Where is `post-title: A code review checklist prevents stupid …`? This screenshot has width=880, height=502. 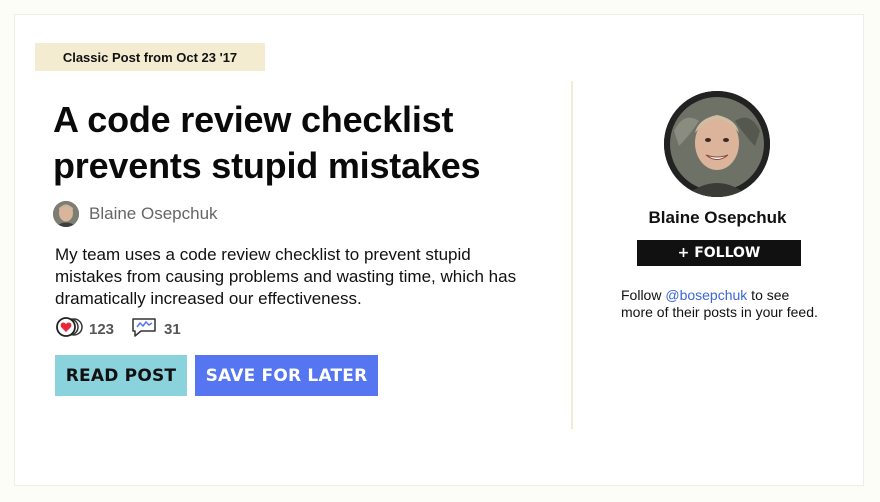 post-title: A code review checklist prevents stupid … is located at coordinates (303, 143).